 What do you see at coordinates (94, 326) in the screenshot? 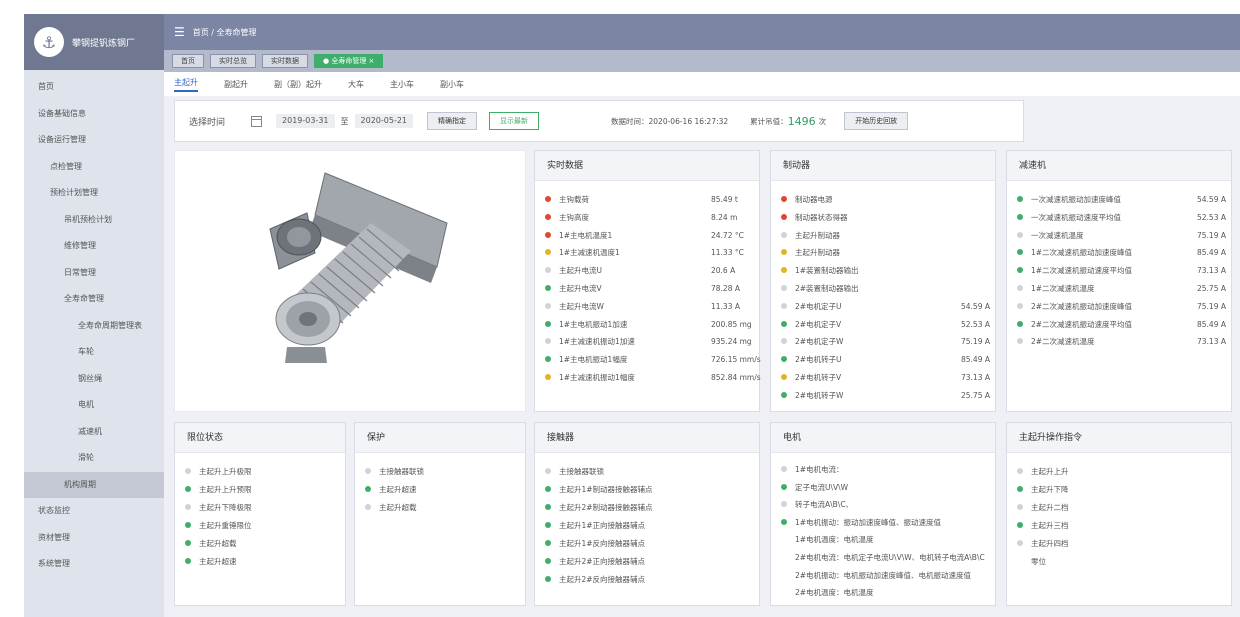
I see `sidebar-item: 全寿命周期管理表` at bounding box center [94, 326].